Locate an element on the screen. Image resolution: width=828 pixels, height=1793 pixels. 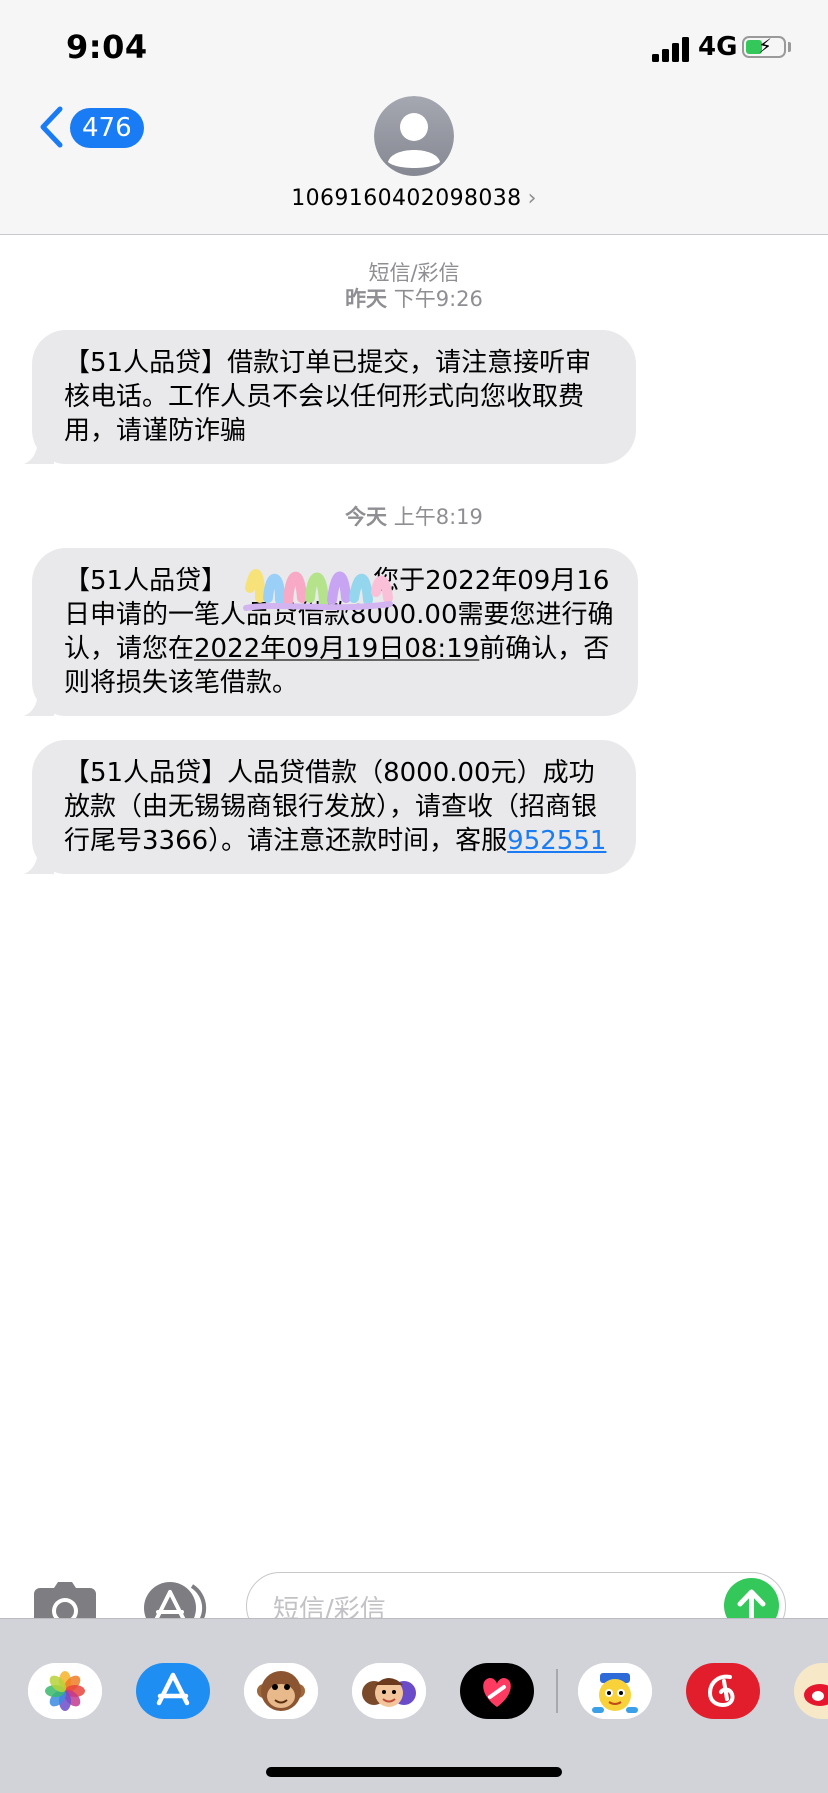
memoji-stickers-app is located at coordinates (389, 1691).